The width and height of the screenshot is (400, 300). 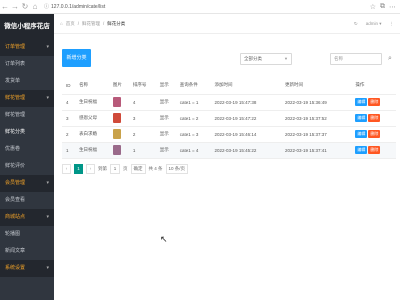 I want to click on prev-page-button: ‹, so click(x=66, y=169).